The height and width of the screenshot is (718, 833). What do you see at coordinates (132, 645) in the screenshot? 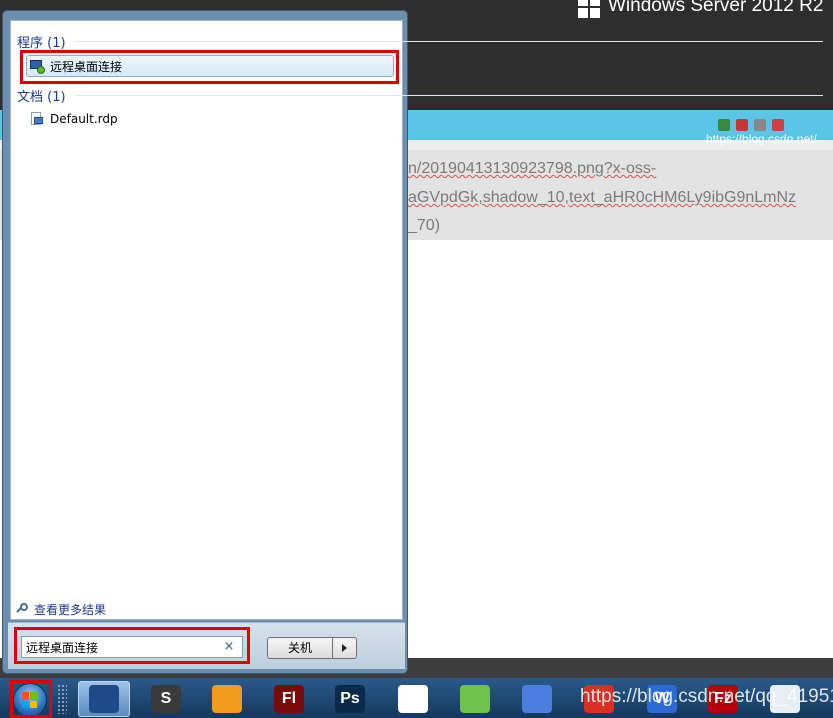
I see `highlight-search-box` at bounding box center [132, 645].